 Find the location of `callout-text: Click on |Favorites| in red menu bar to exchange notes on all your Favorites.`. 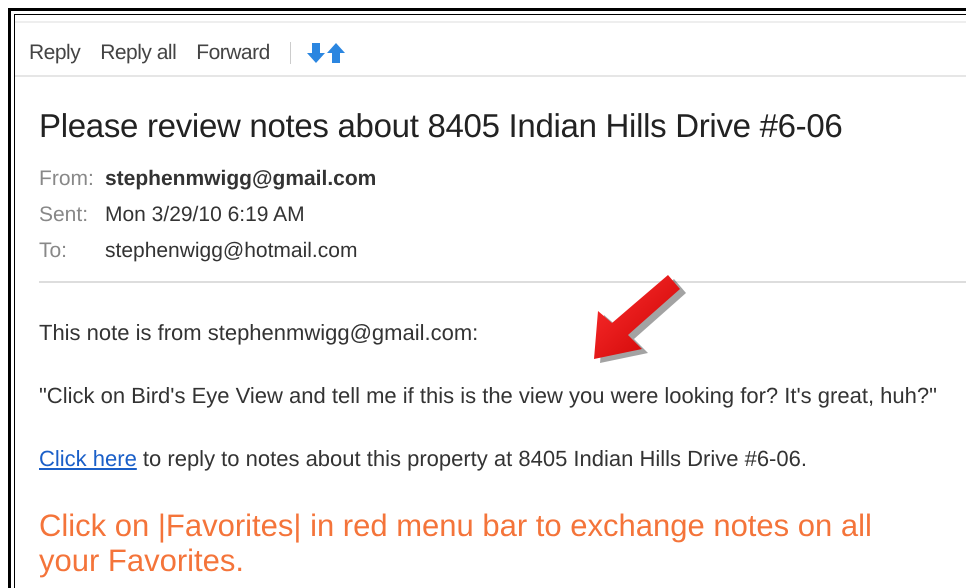

callout-text: Click on |Favorites| in red menu bar to exchange notes on all your Favorites. is located at coordinates (456, 543).